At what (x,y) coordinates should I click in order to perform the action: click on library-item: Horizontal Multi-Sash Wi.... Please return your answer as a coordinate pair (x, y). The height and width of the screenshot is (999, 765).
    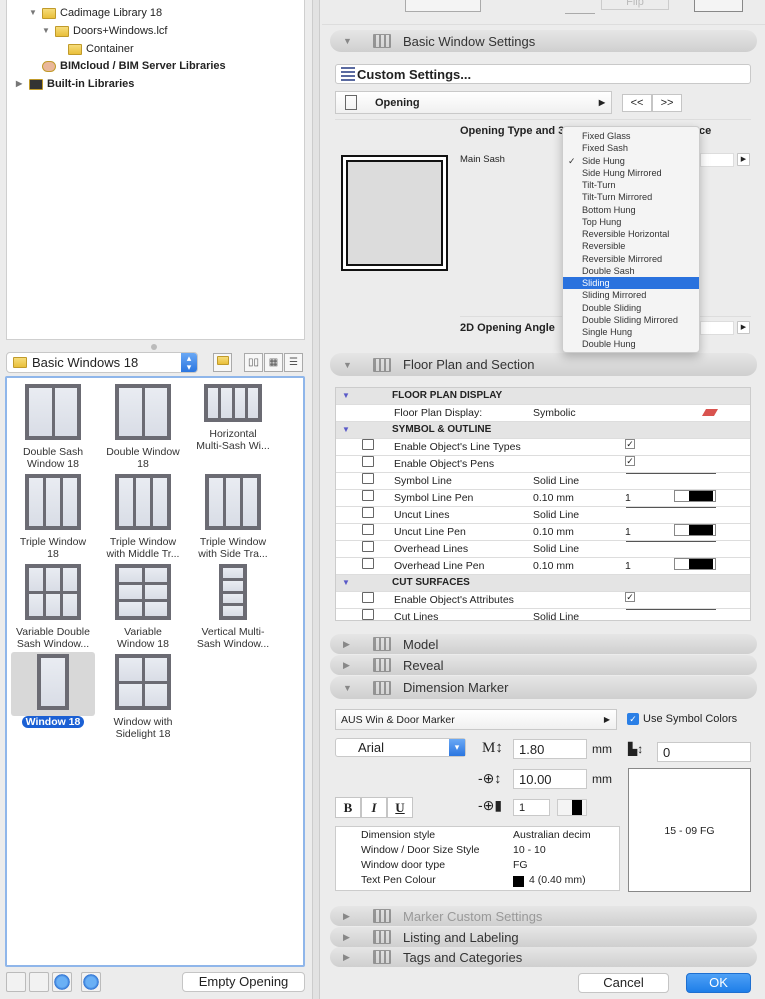
    Looking at the image, I should click on (233, 417).